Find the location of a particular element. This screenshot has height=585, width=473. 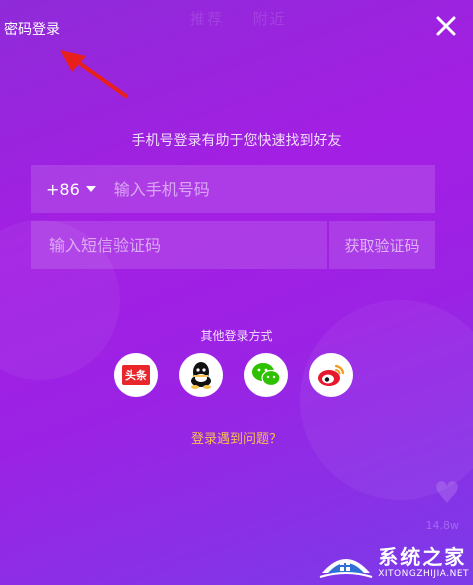

country-code-value: +86 is located at coordinates (63, 189).